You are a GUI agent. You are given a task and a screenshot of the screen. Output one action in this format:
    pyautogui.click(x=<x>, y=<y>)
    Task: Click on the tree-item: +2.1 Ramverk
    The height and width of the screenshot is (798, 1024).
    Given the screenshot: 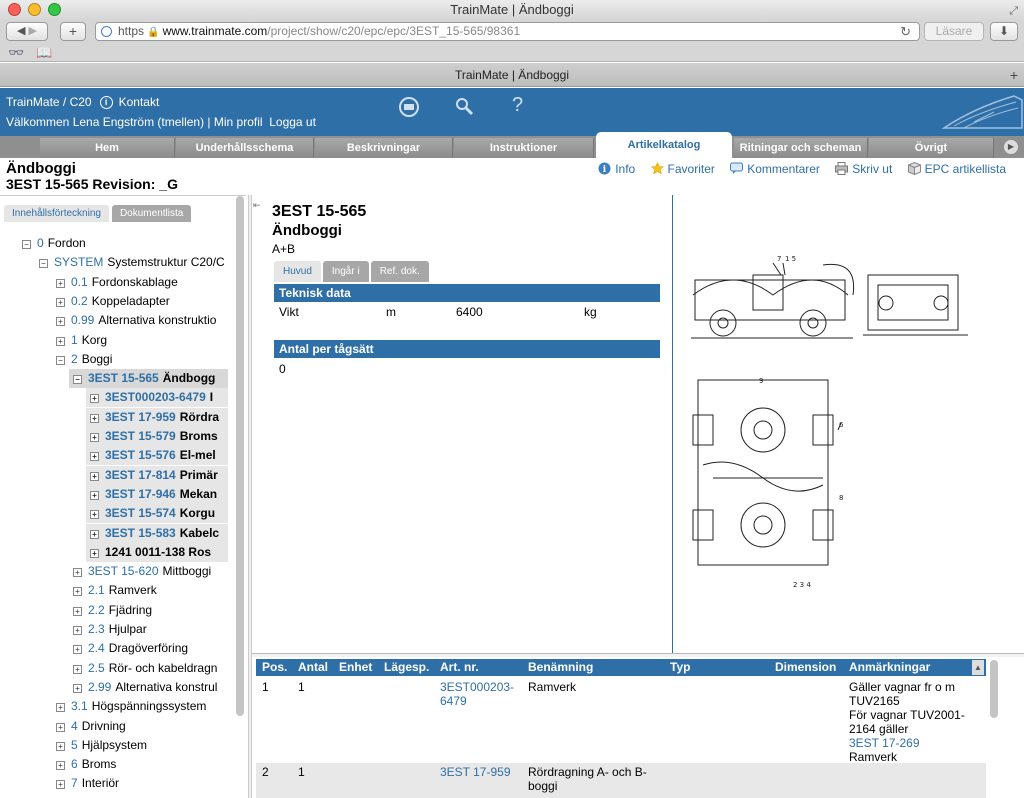 What is the action you would take?
    pyautogui.click(x=150, y=590)
    